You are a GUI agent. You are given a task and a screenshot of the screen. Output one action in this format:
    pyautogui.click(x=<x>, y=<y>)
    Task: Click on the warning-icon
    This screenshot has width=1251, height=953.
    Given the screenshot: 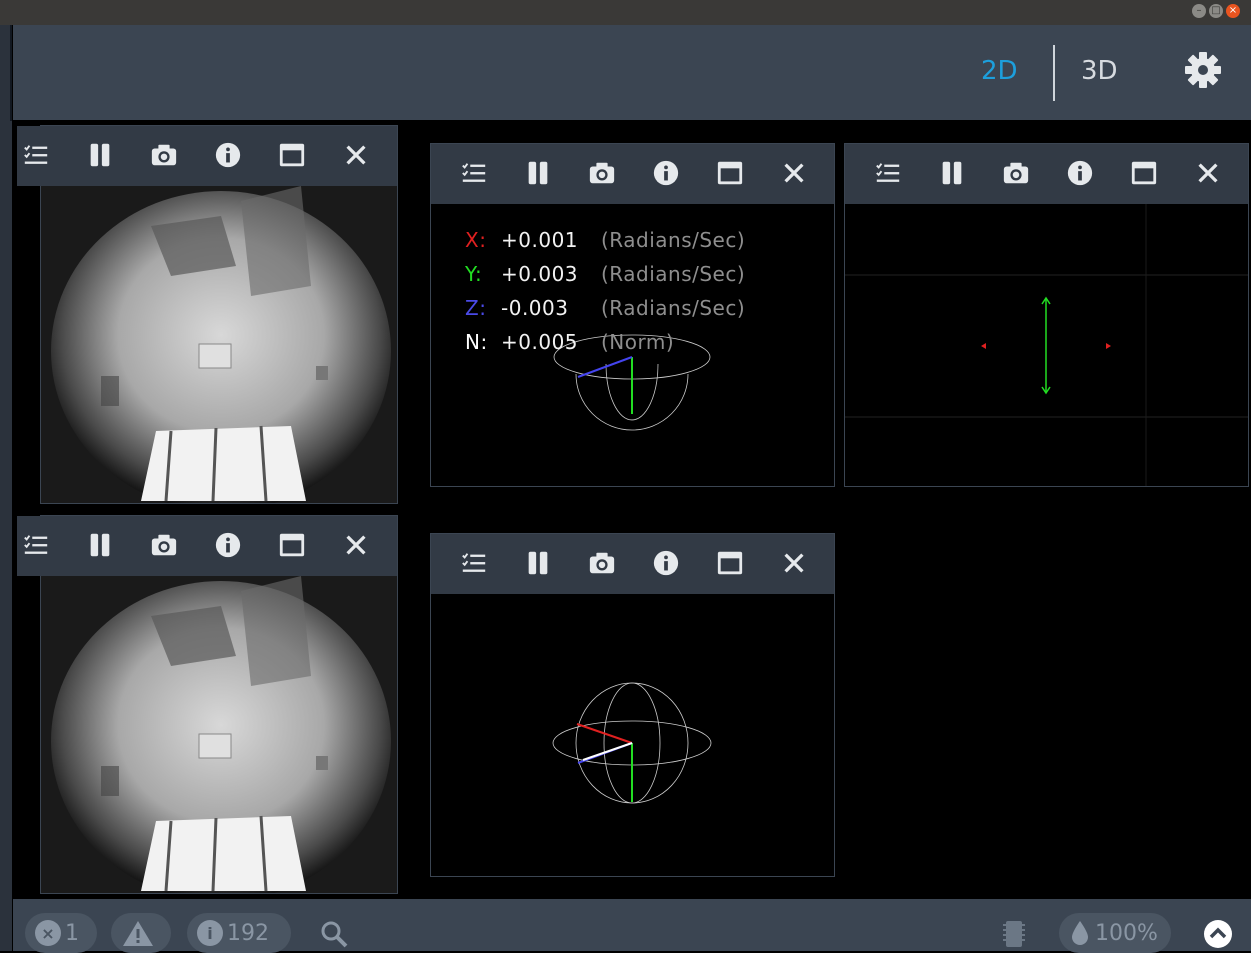 What is the action you would take?
    pyautogui.click(x=138, y=933)
    